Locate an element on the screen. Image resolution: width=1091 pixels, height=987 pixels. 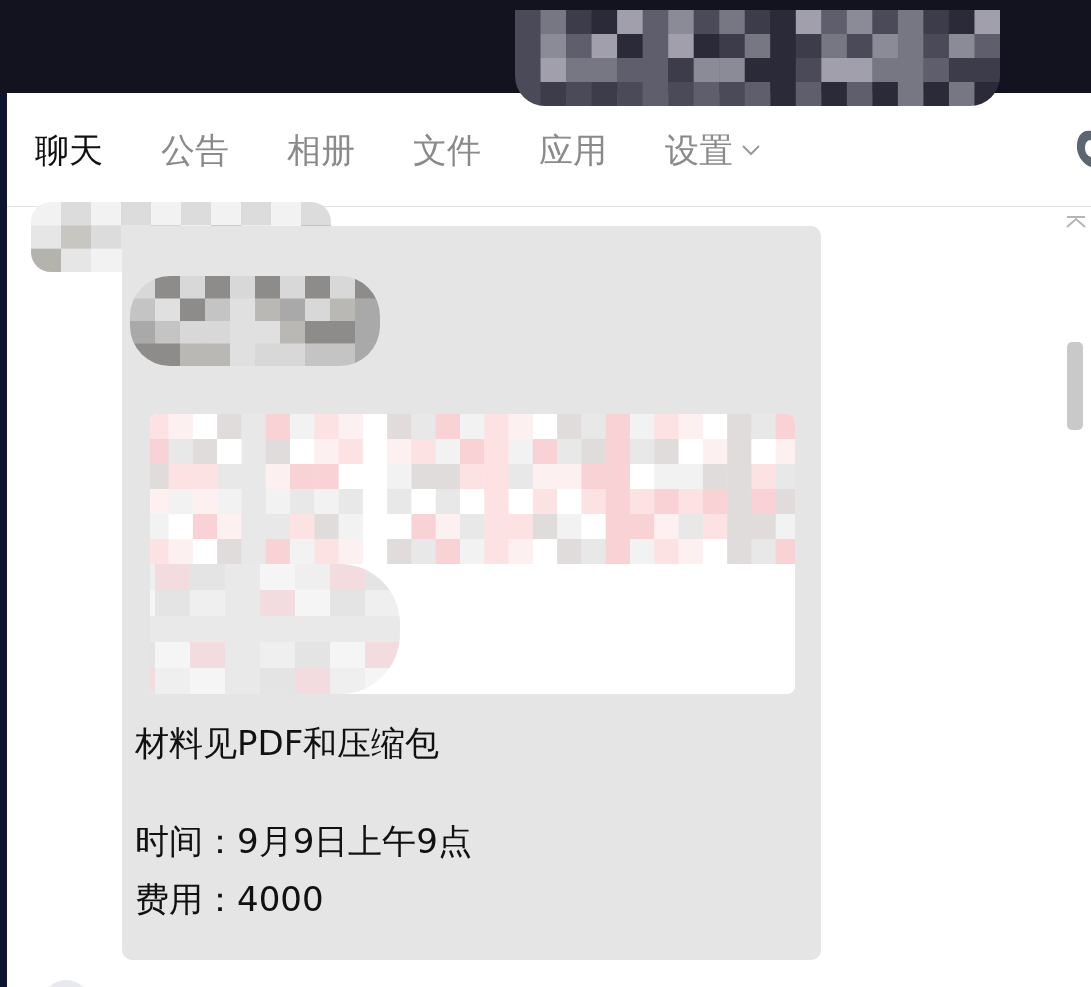
tab: 设置 is located at coordinates (713, 149).